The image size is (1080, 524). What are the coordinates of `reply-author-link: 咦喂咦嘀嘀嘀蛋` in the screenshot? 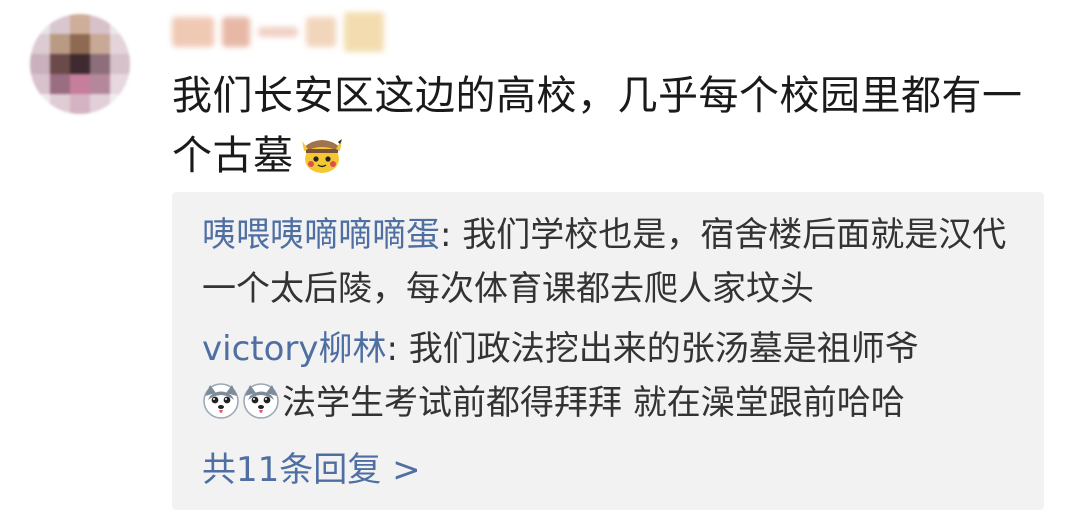 It's located at (321, 235).